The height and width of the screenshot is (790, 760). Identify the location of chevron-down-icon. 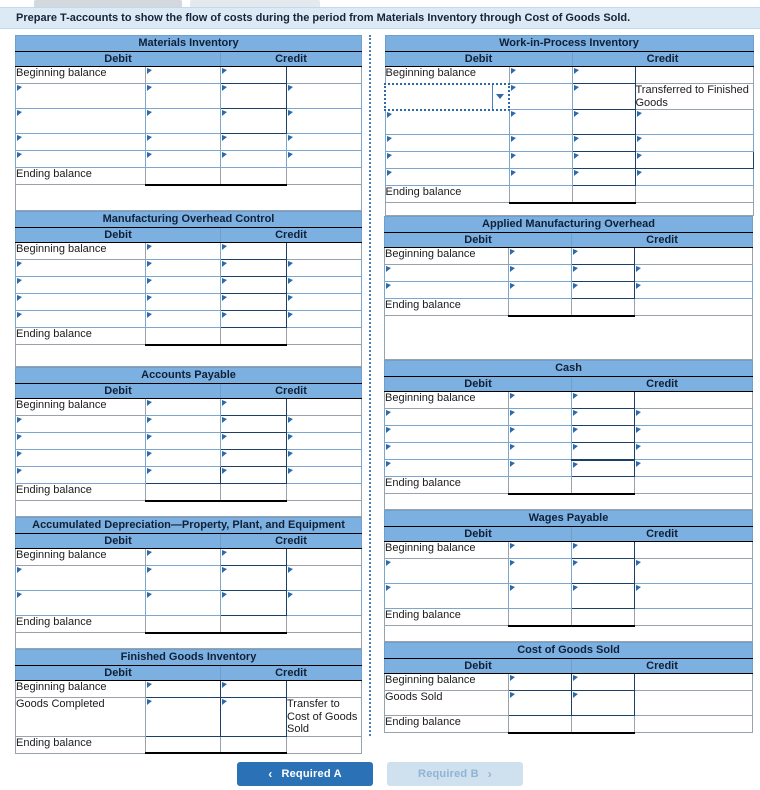
(499, 96).